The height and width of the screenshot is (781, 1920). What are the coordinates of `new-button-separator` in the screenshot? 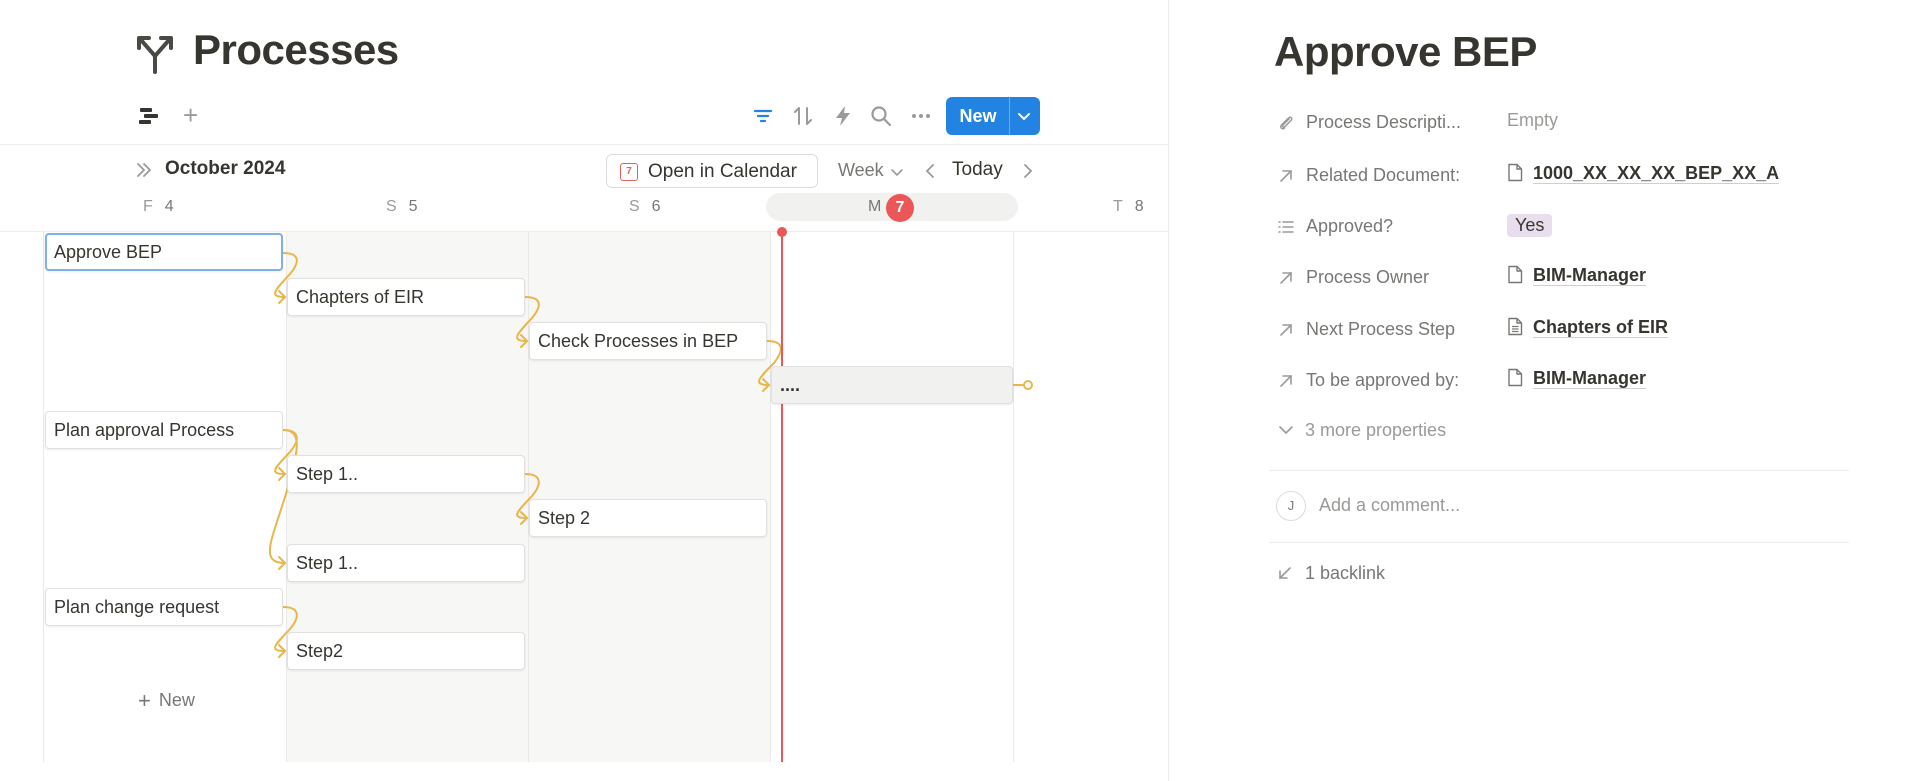 It's located at (1009, 116).